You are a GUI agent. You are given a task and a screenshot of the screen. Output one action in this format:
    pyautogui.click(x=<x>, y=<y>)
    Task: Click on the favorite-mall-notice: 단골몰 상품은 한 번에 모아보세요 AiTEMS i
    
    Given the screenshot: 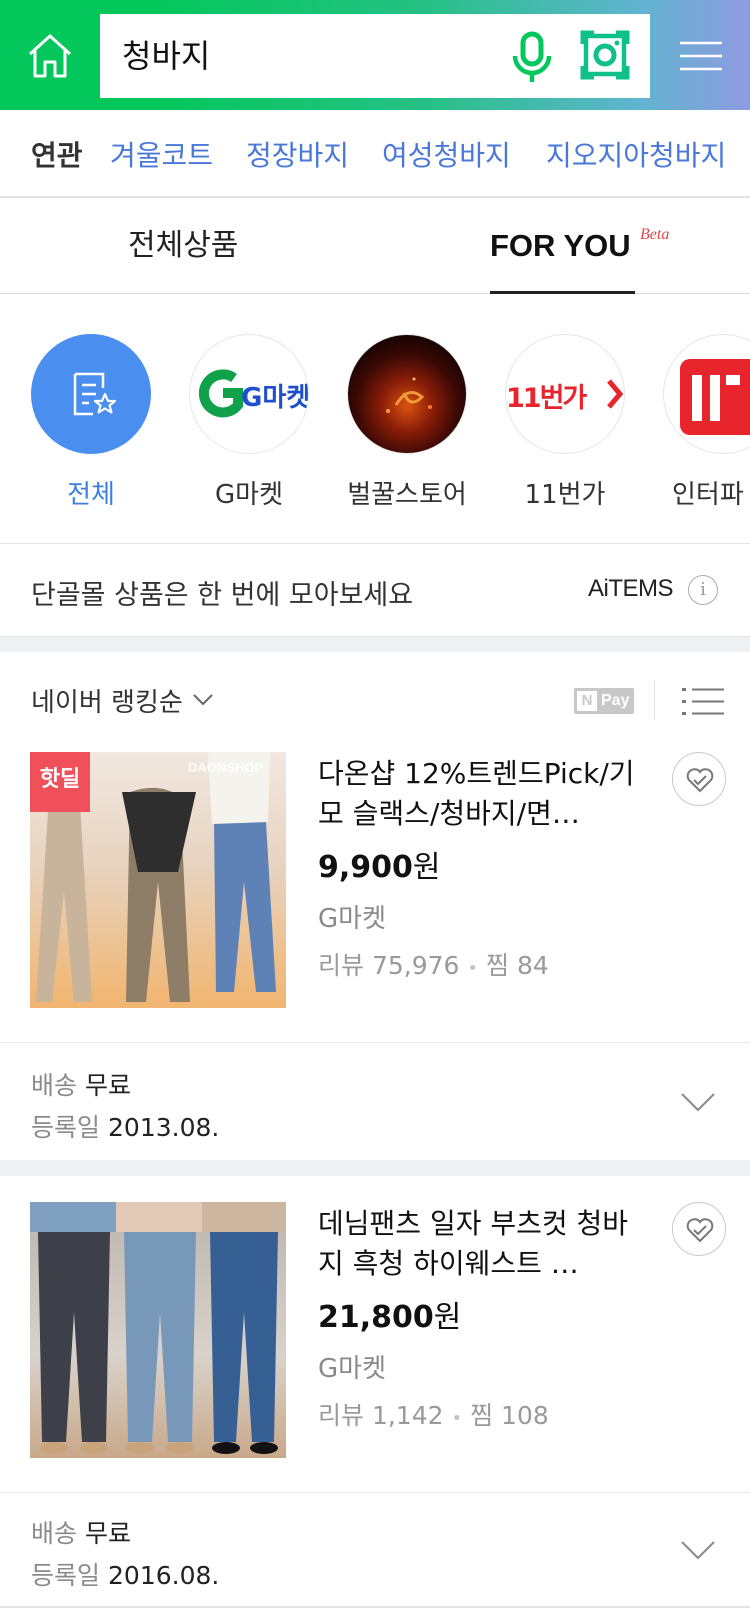 What is the action you would take?
    pyautogui.click(x=375, y=591)
    